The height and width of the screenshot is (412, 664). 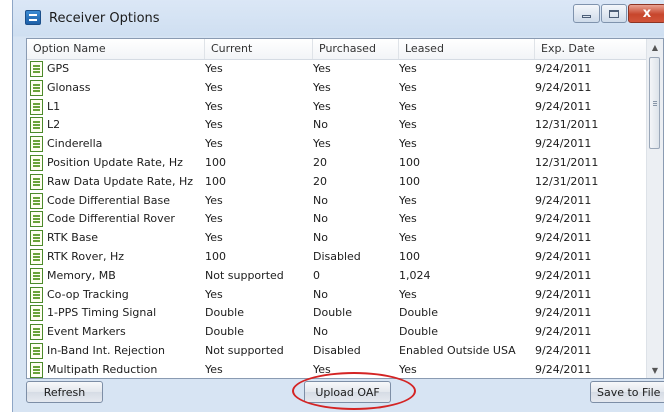 What do you see at coordinates (592, 49) in the screenshot?
I see `column-header-exp-date: Exp. Date` at bounding box center [592, 49].